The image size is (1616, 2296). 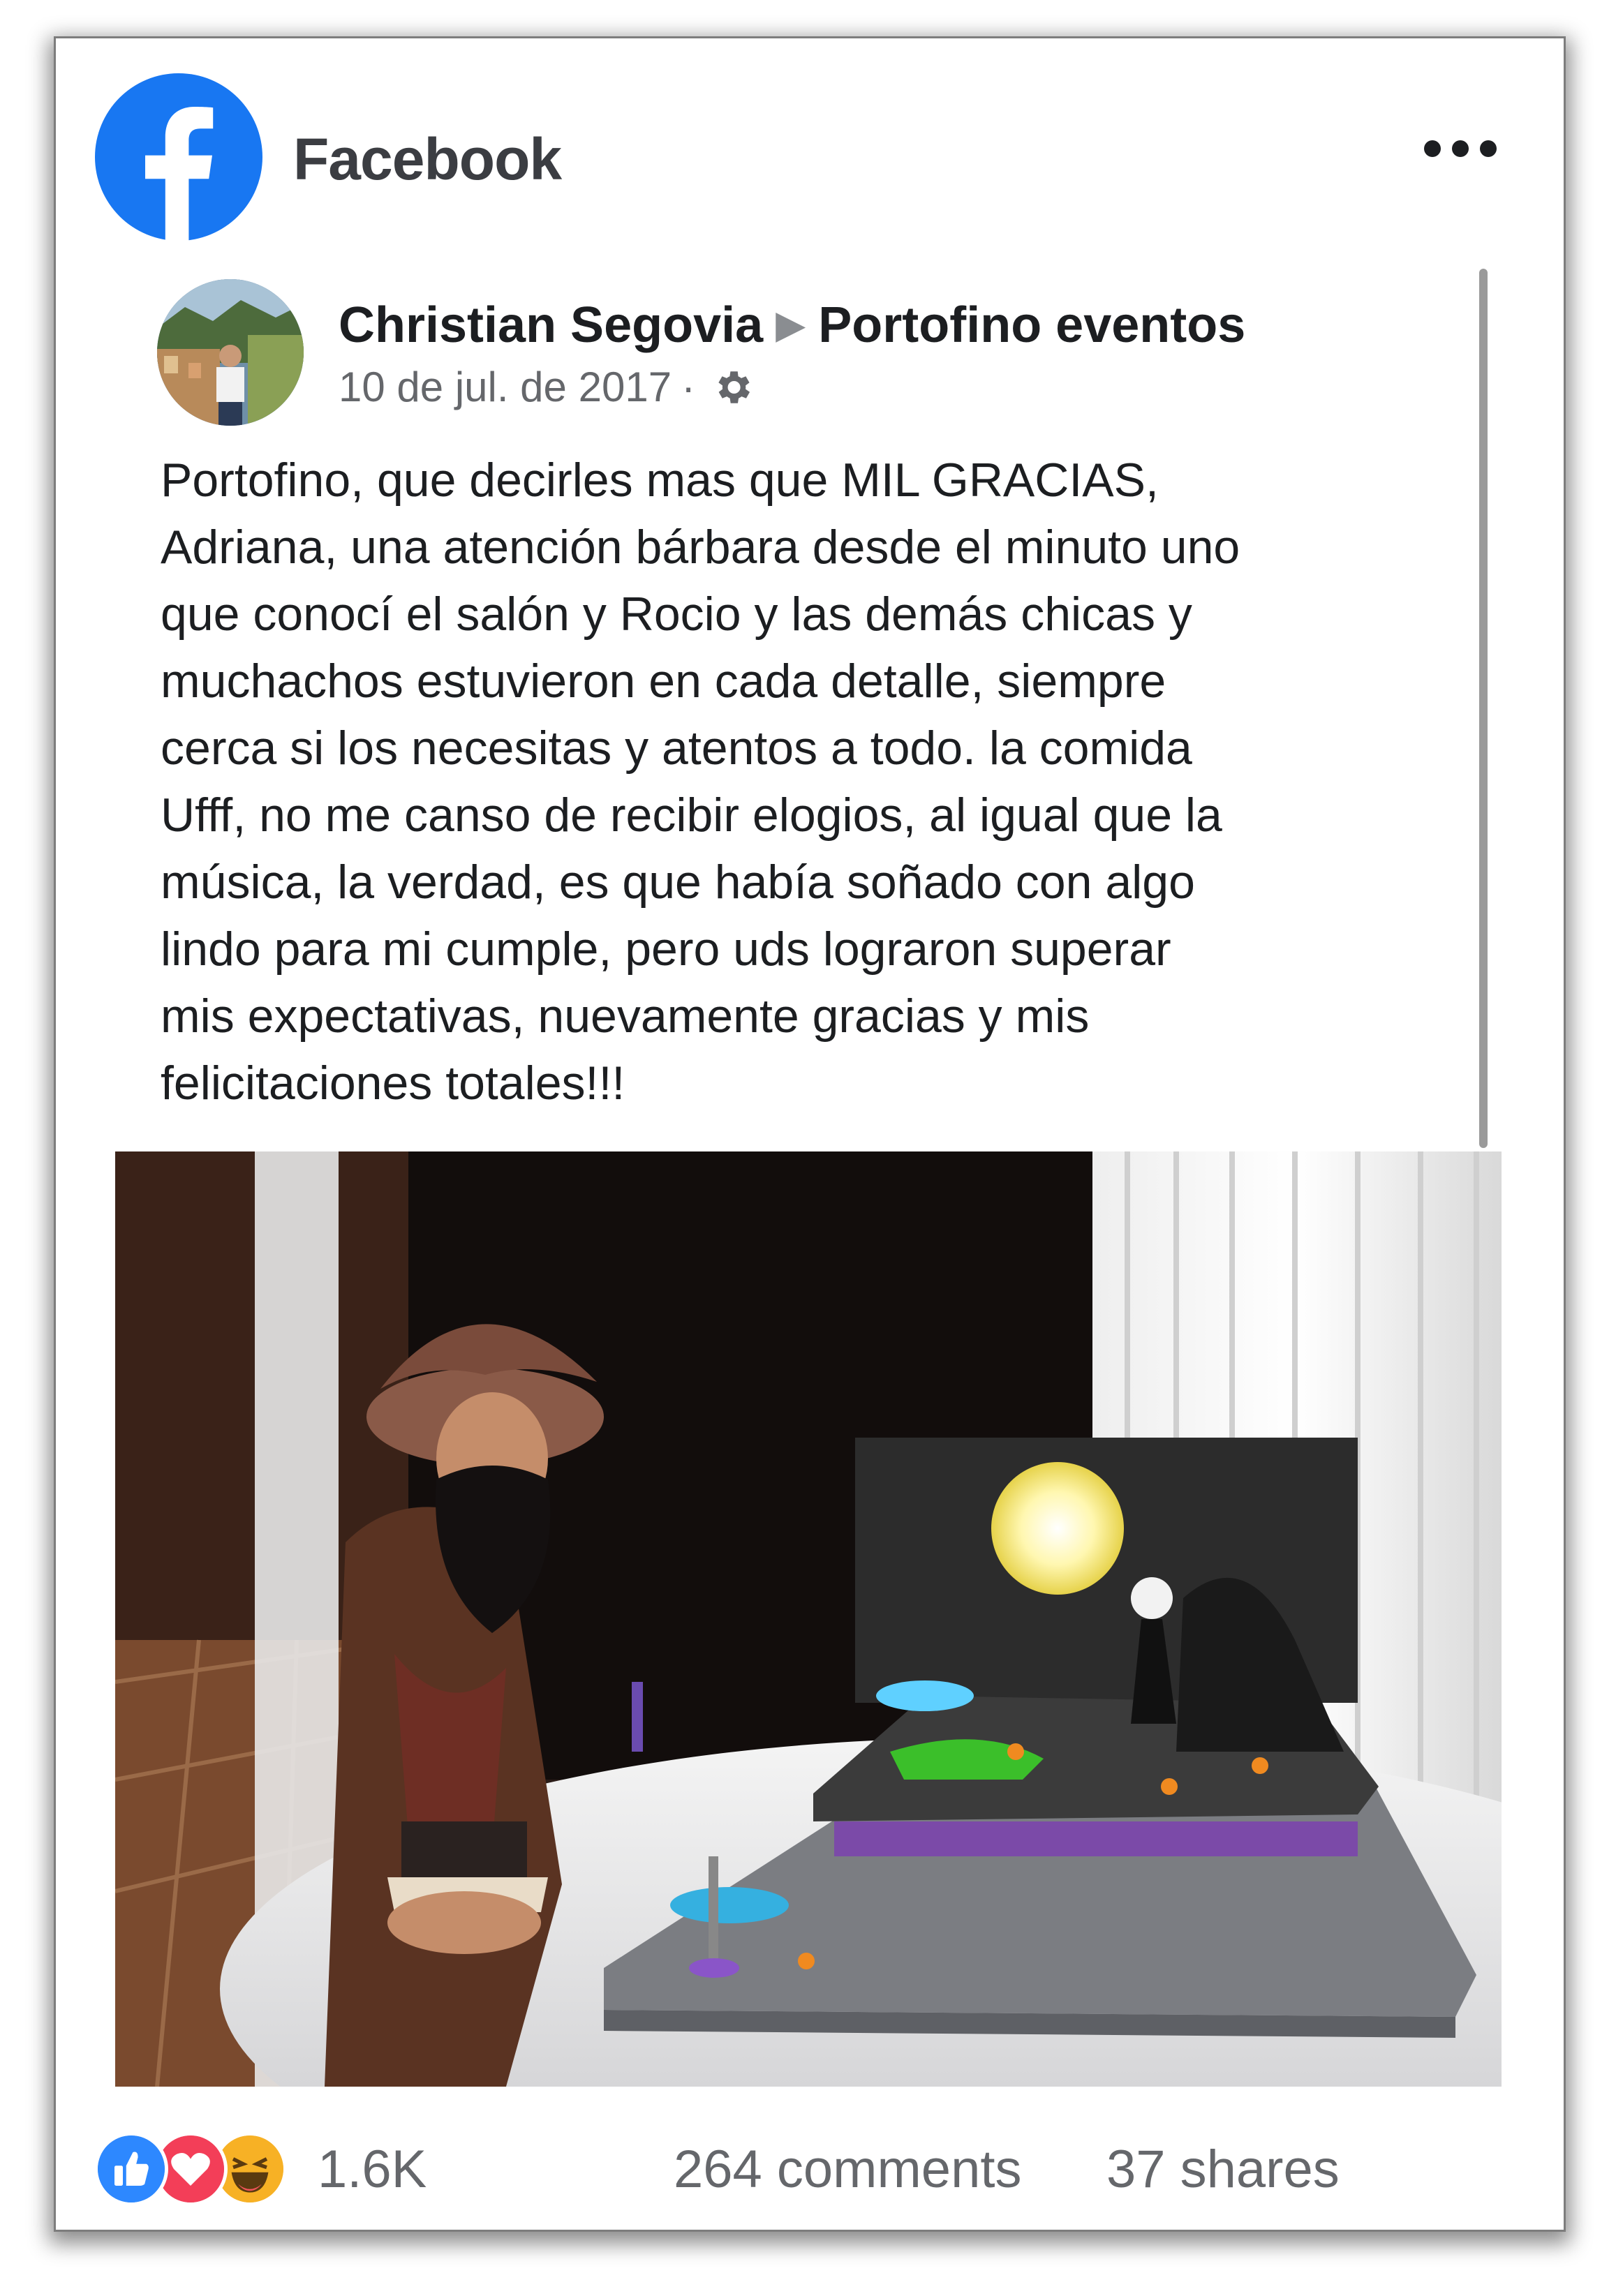 I want to click on shares-count-link: 37 shares, so click(x=1223, y=2169).